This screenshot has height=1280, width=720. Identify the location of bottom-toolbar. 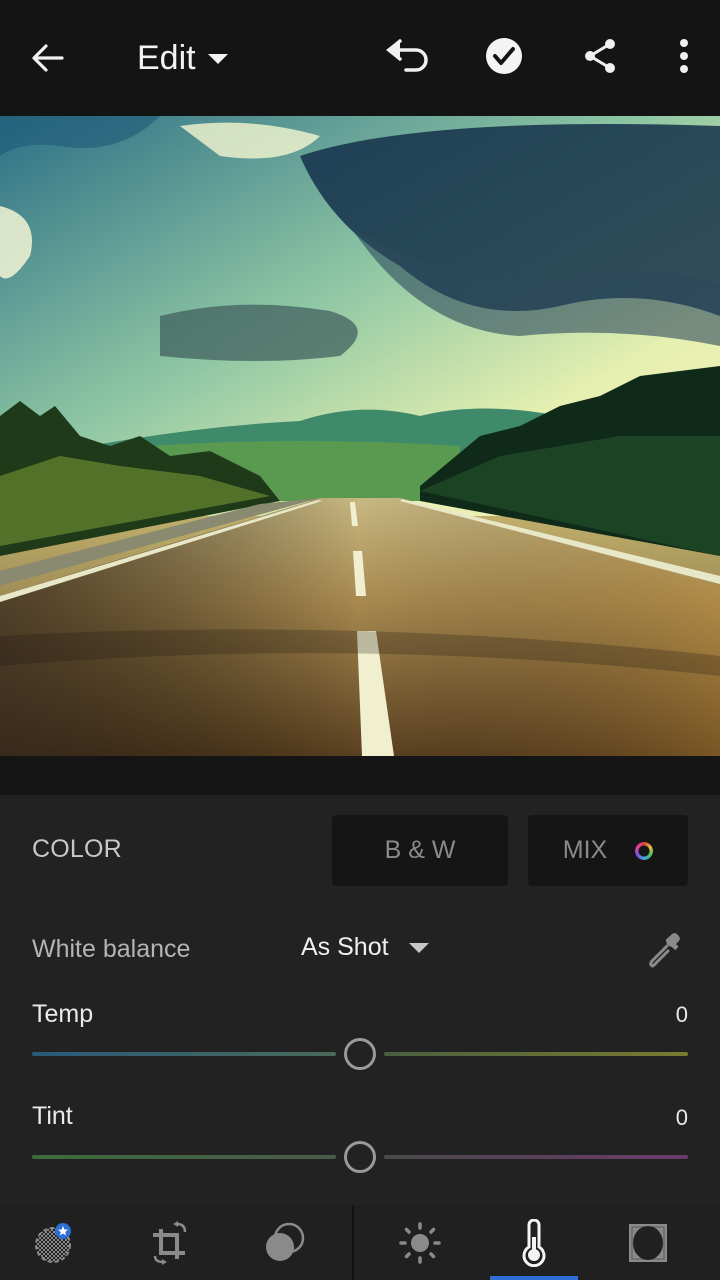
(360, 1242).